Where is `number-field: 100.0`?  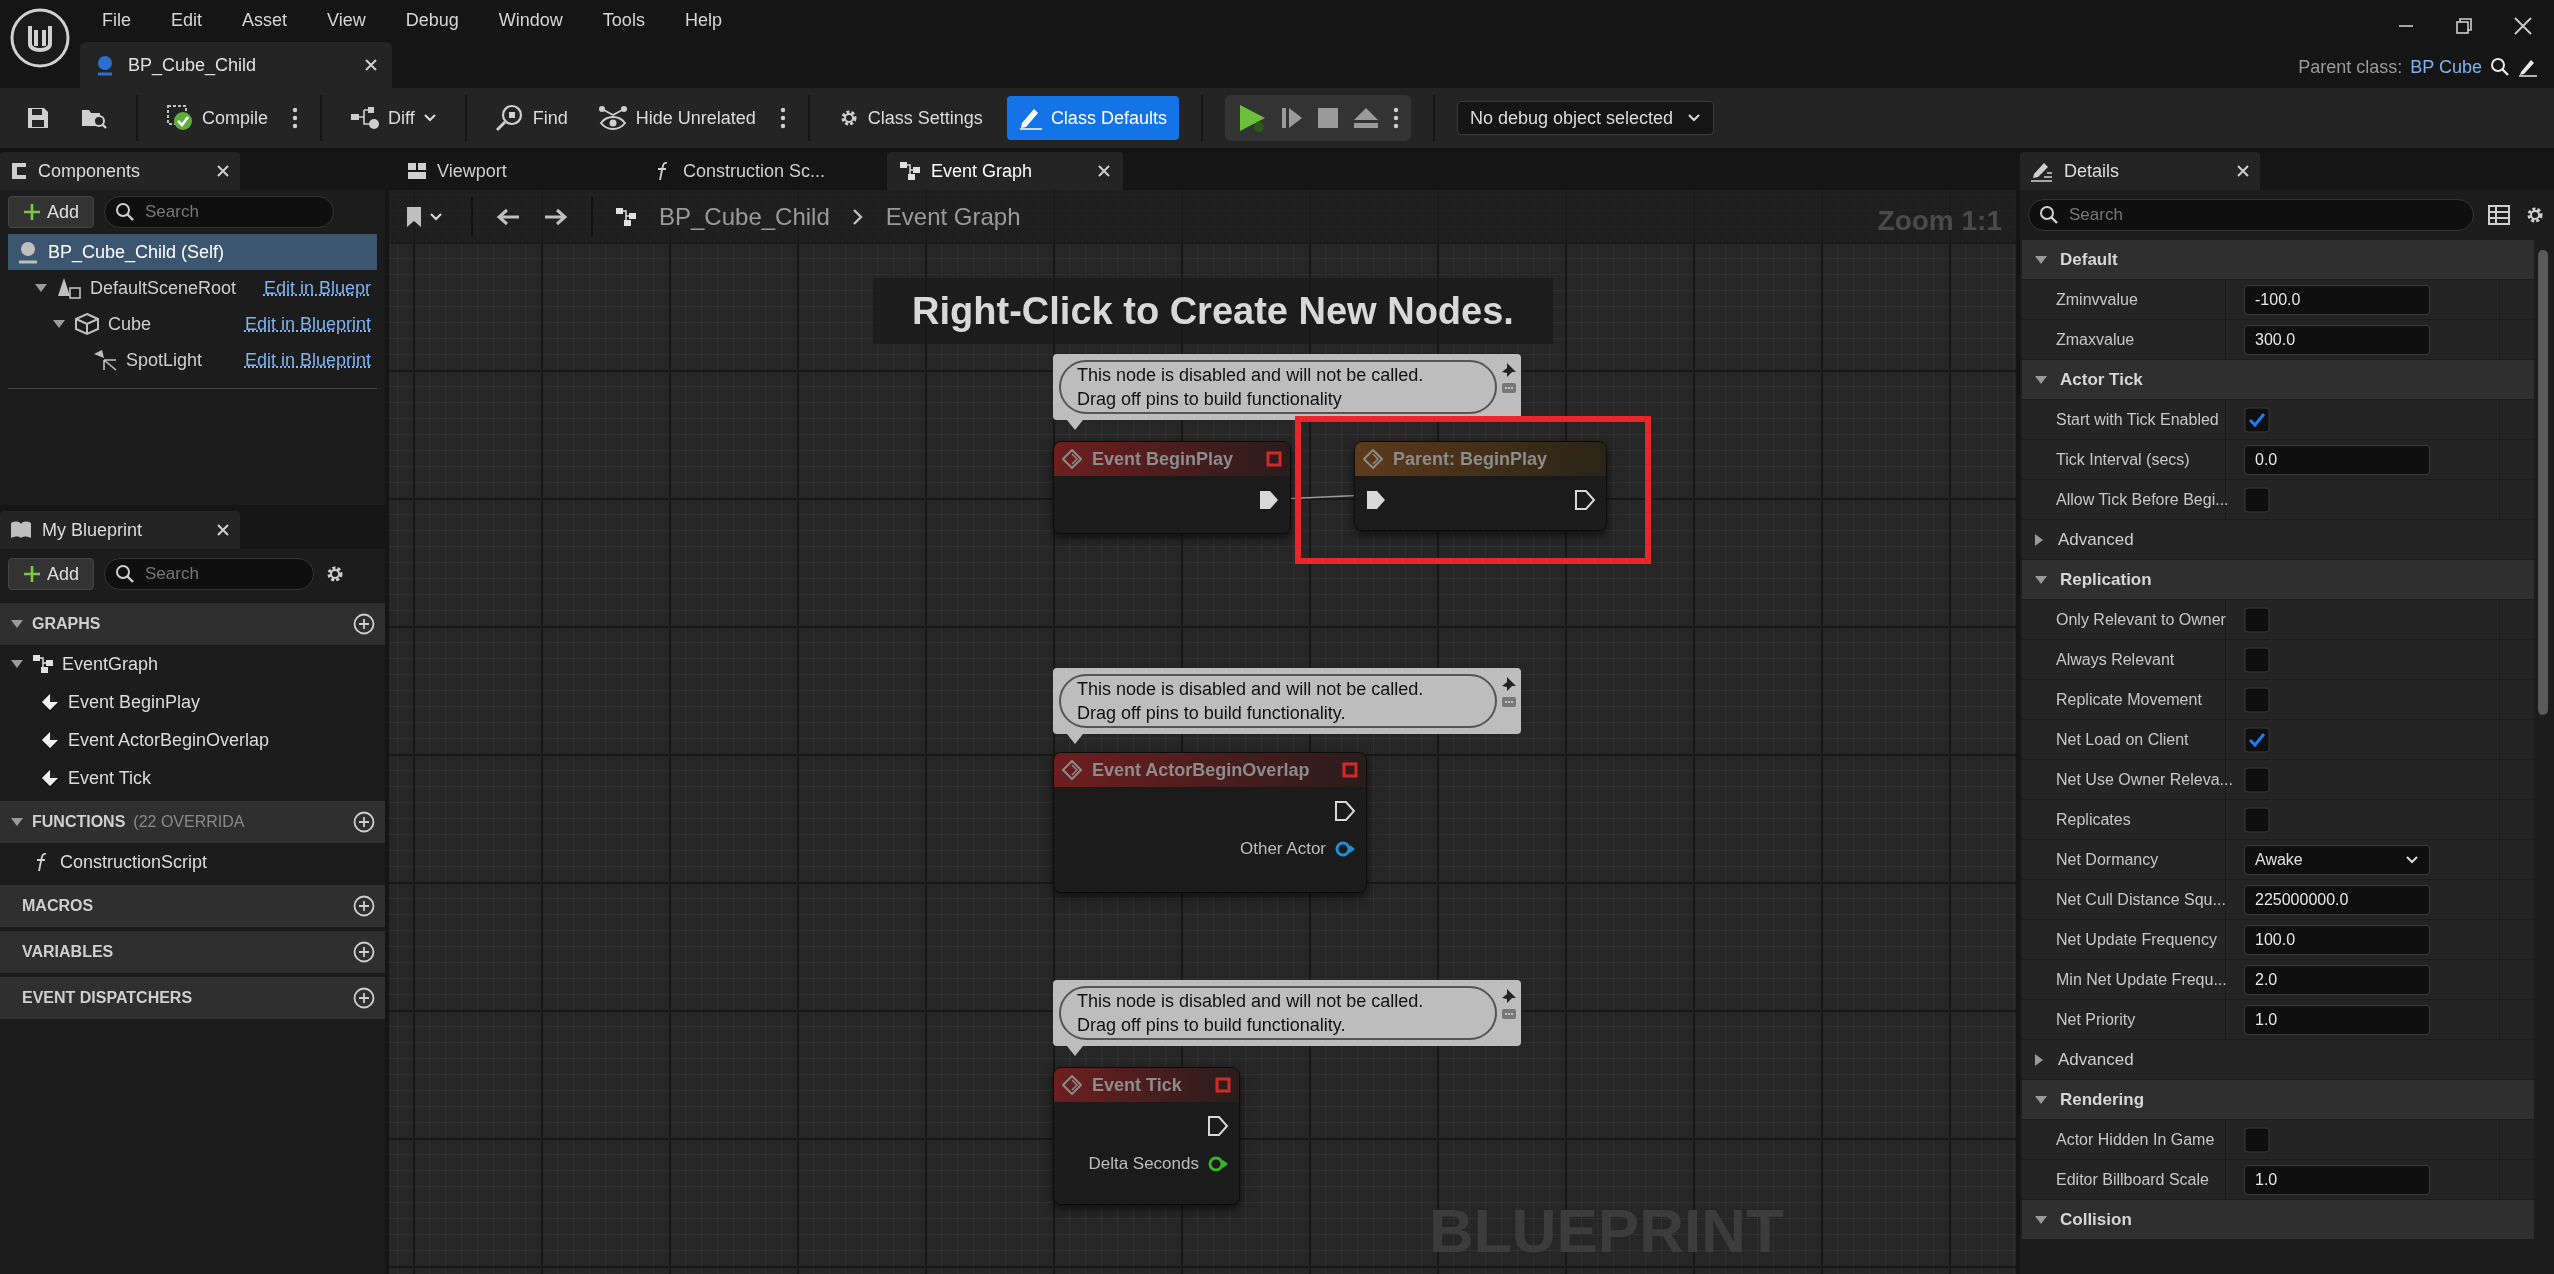
number-field: 100.0 is located at coordinates (2337, 939).